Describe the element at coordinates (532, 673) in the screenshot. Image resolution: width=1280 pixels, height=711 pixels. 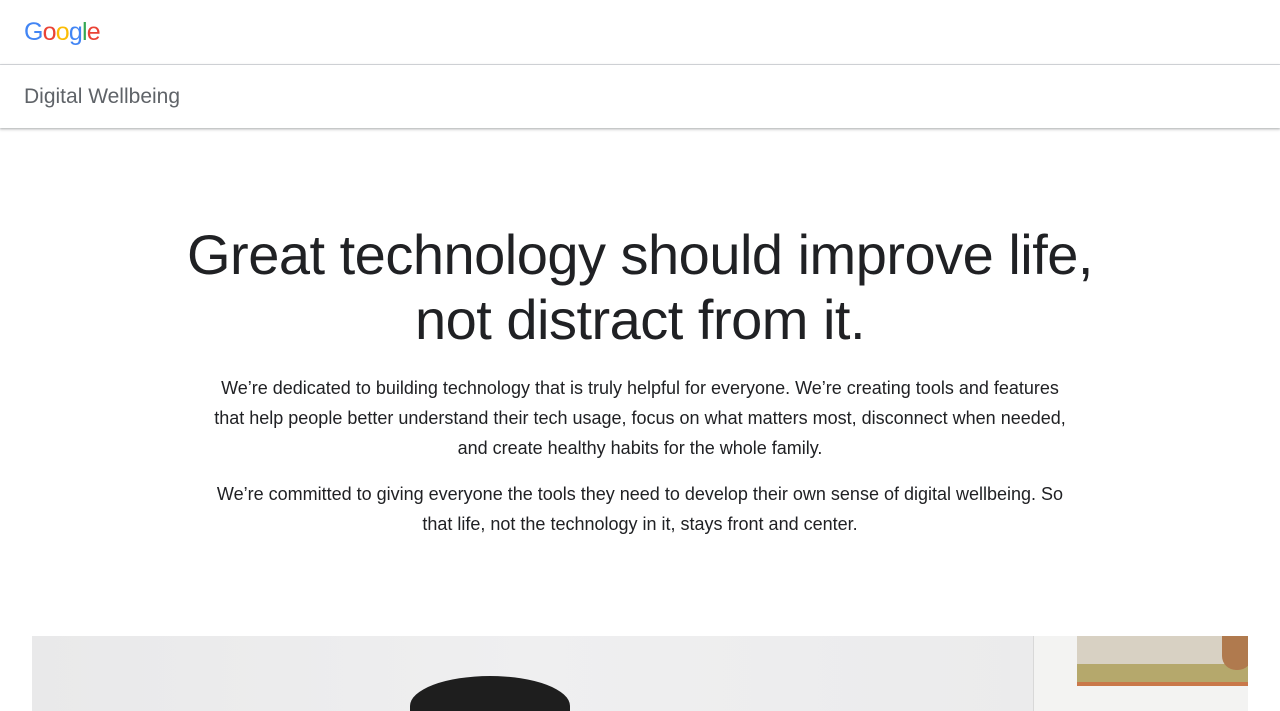
I see `photo-person` at that location.